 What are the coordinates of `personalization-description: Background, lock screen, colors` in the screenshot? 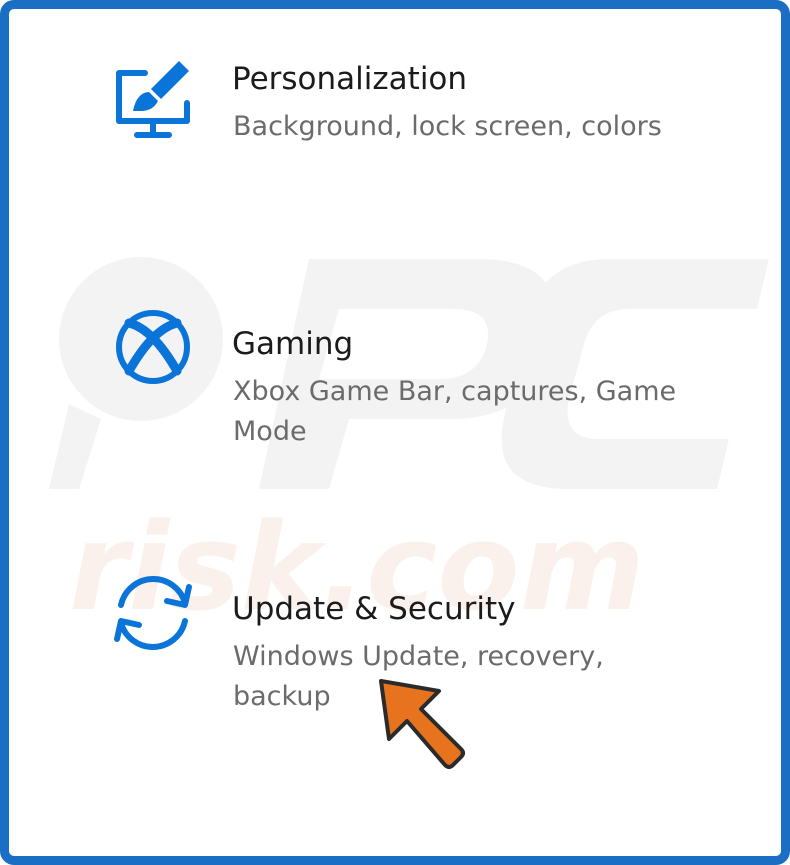 It's located at (447, 126).